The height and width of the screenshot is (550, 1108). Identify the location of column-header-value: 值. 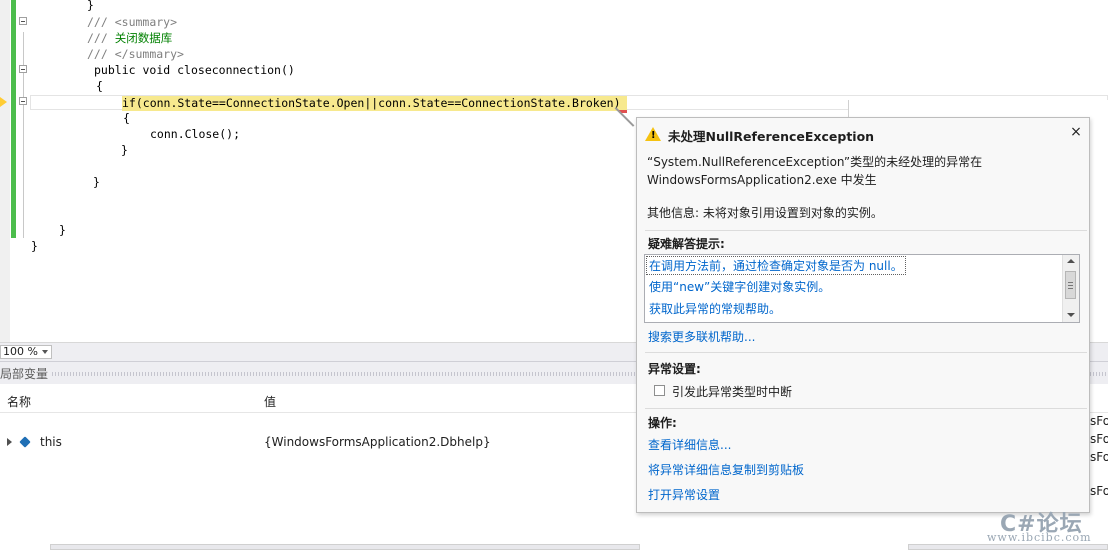
(270, 402).